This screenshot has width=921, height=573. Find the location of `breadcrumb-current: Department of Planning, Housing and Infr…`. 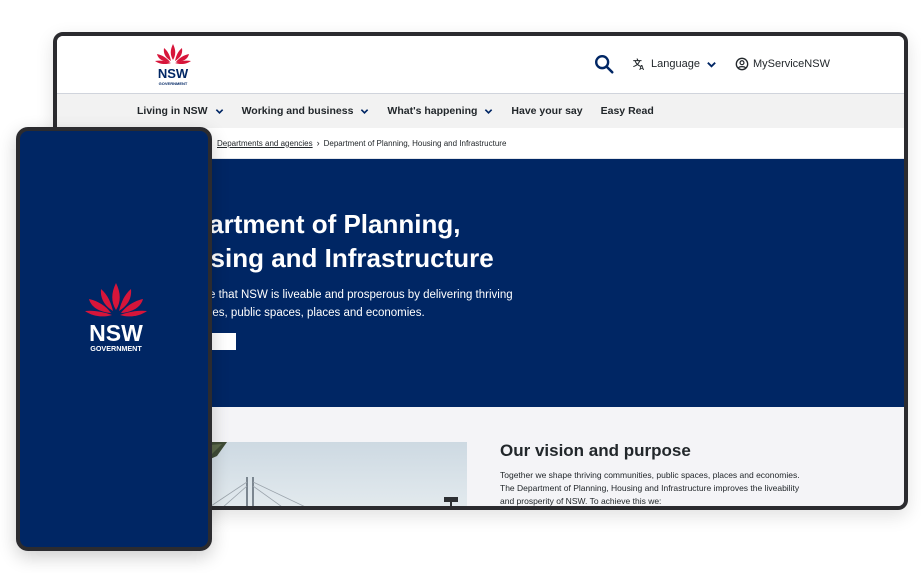

breadcrumb-current: Department of Planning, Housing and Infr… is located at coordinates (415, 143).